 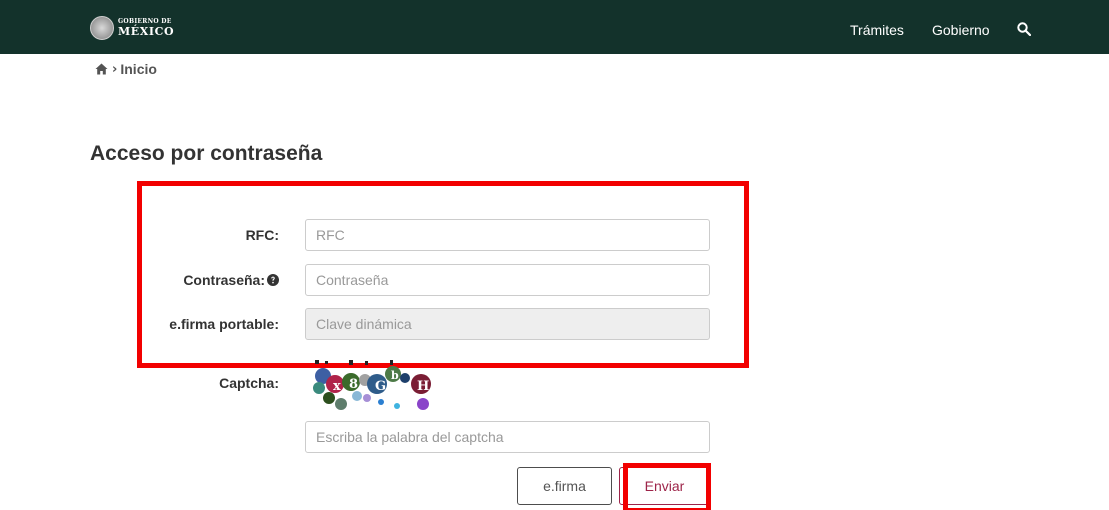 I want to click on nav-link-tramites: Trámites, so click(x=877, y=30).